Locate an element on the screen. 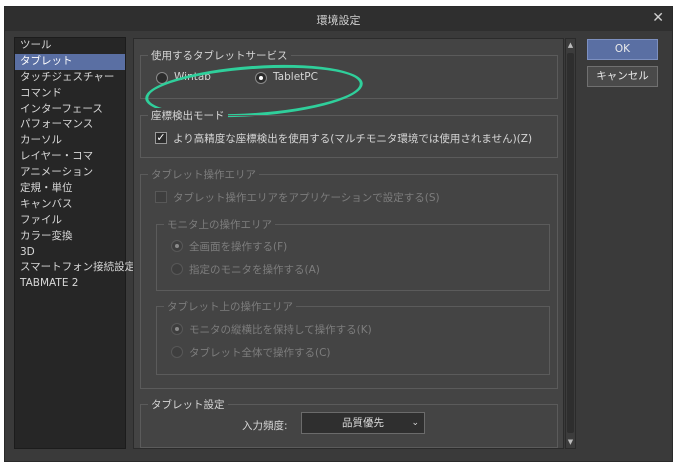 The height and width of the screenshot is (468, 680). sidebar-item: コマンド is located at coordinates (70, 94).